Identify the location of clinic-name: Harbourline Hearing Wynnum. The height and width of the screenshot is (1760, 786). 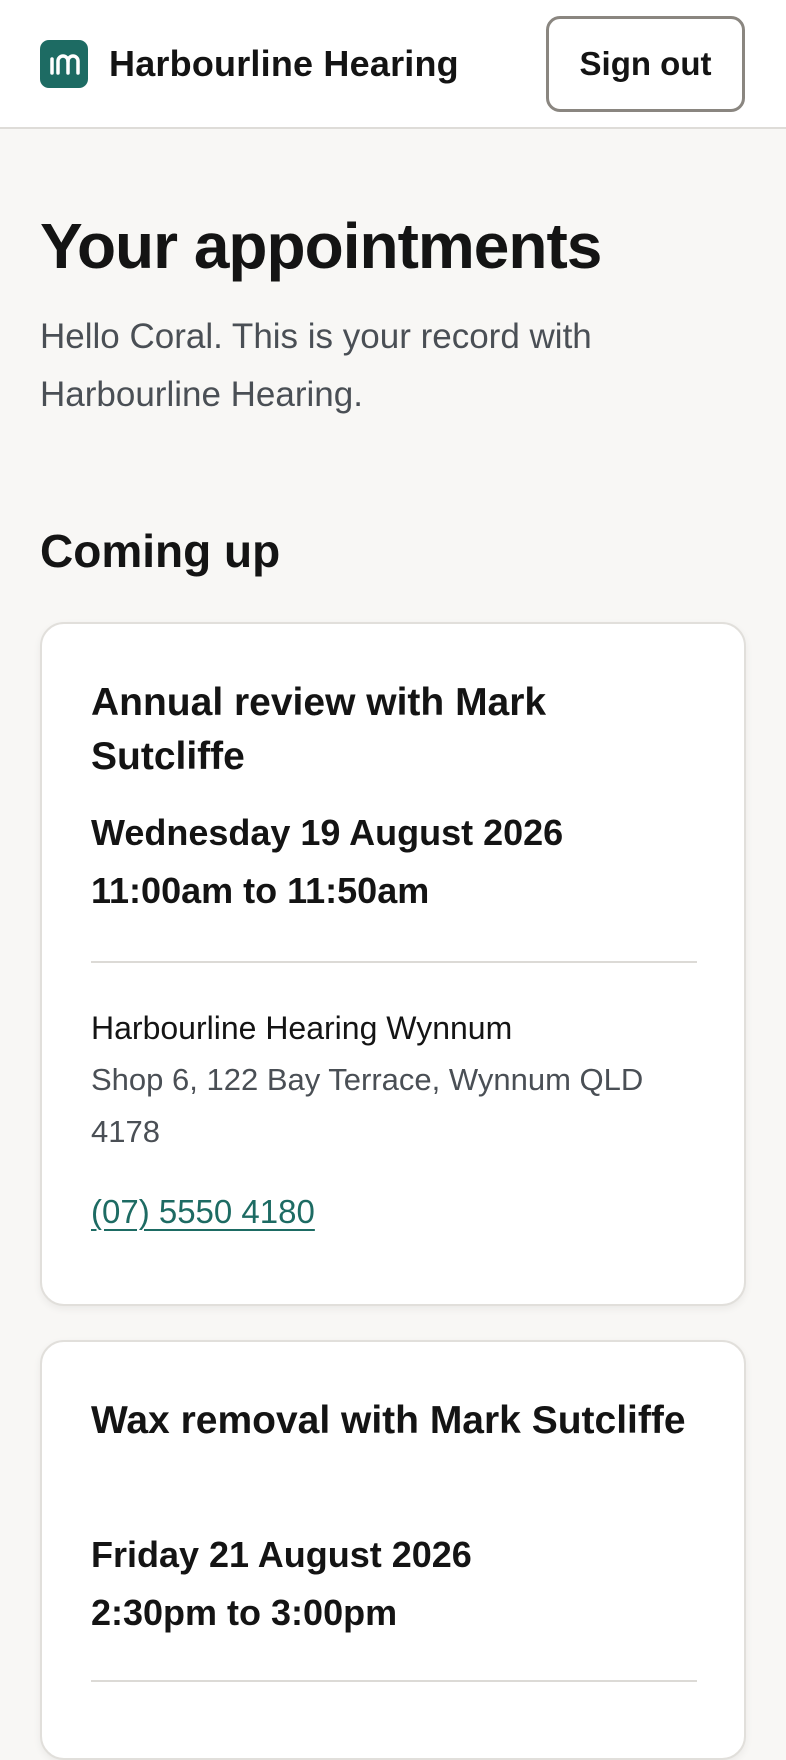
(302, 1028).